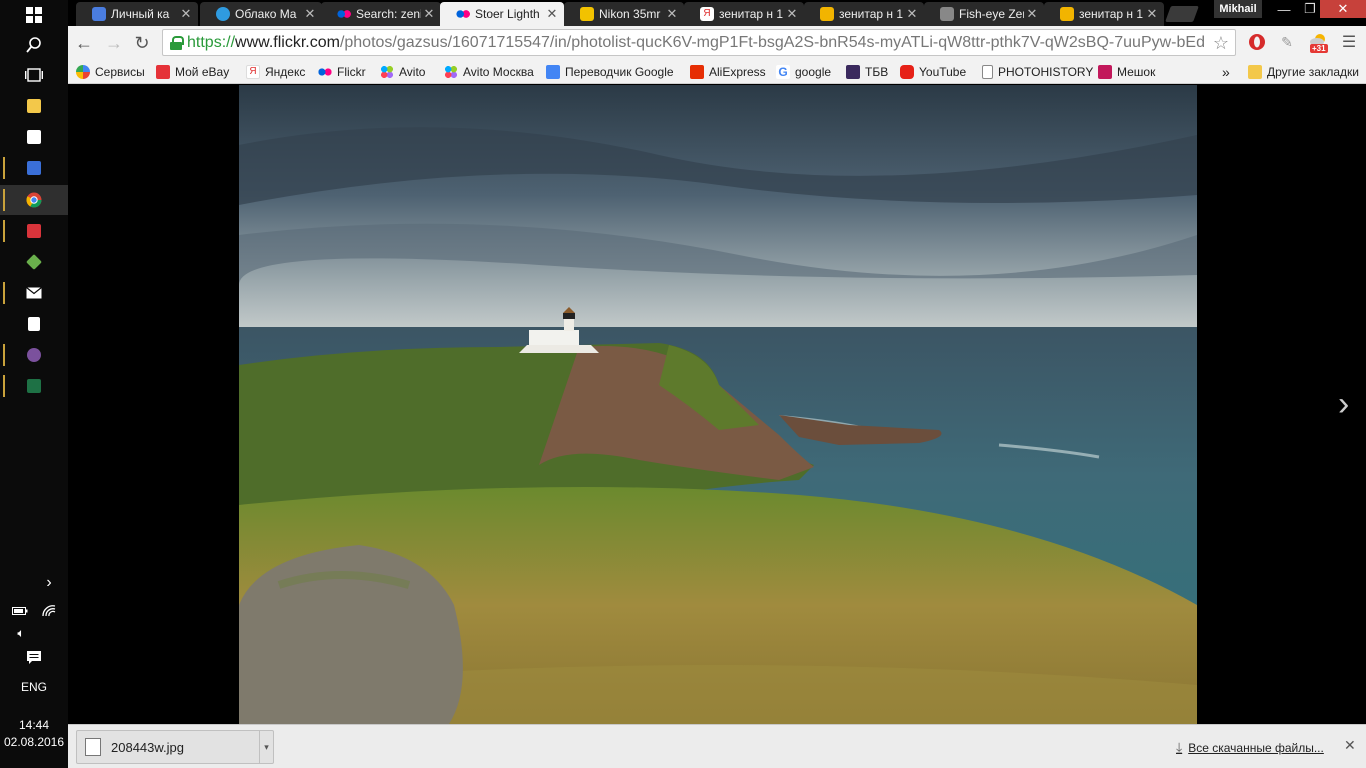 This screenshot has height=768, width=1366. What do you see at coordinates (587, 14) in the screenshot?
I see `favicon-icon` at bounding box center [587, 14].